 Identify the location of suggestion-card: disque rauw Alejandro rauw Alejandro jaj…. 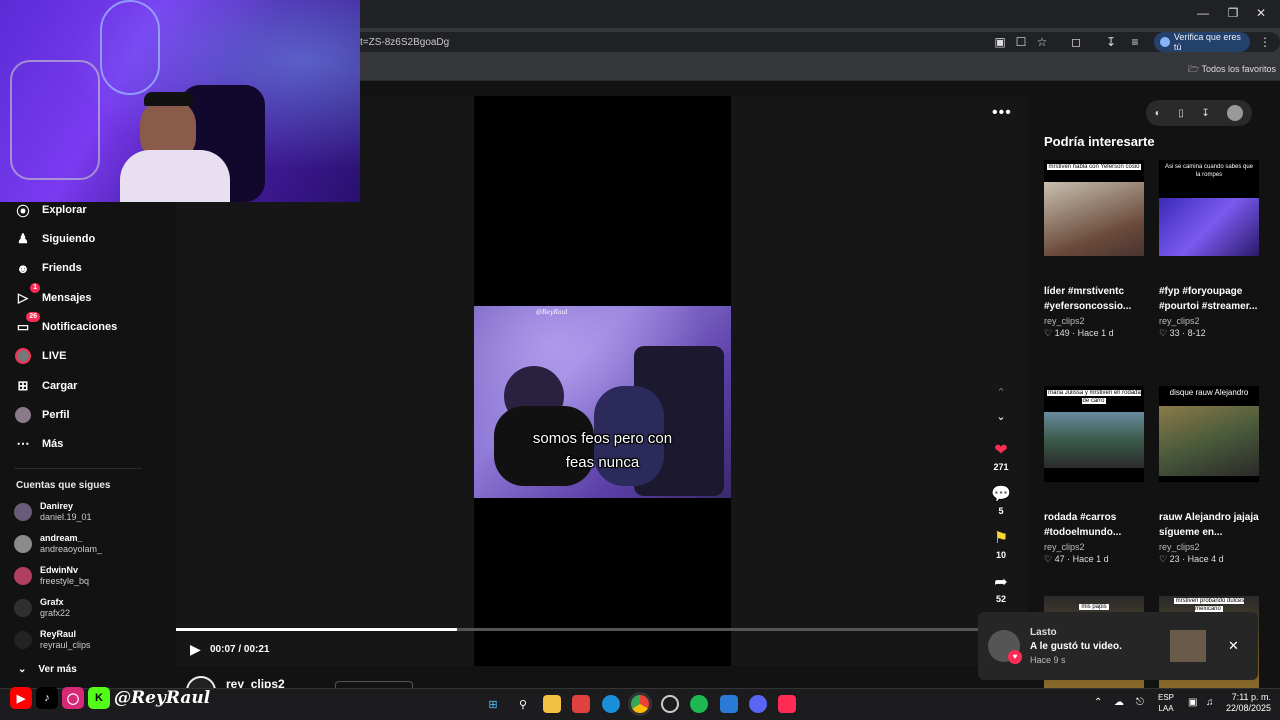
(1209, 475).